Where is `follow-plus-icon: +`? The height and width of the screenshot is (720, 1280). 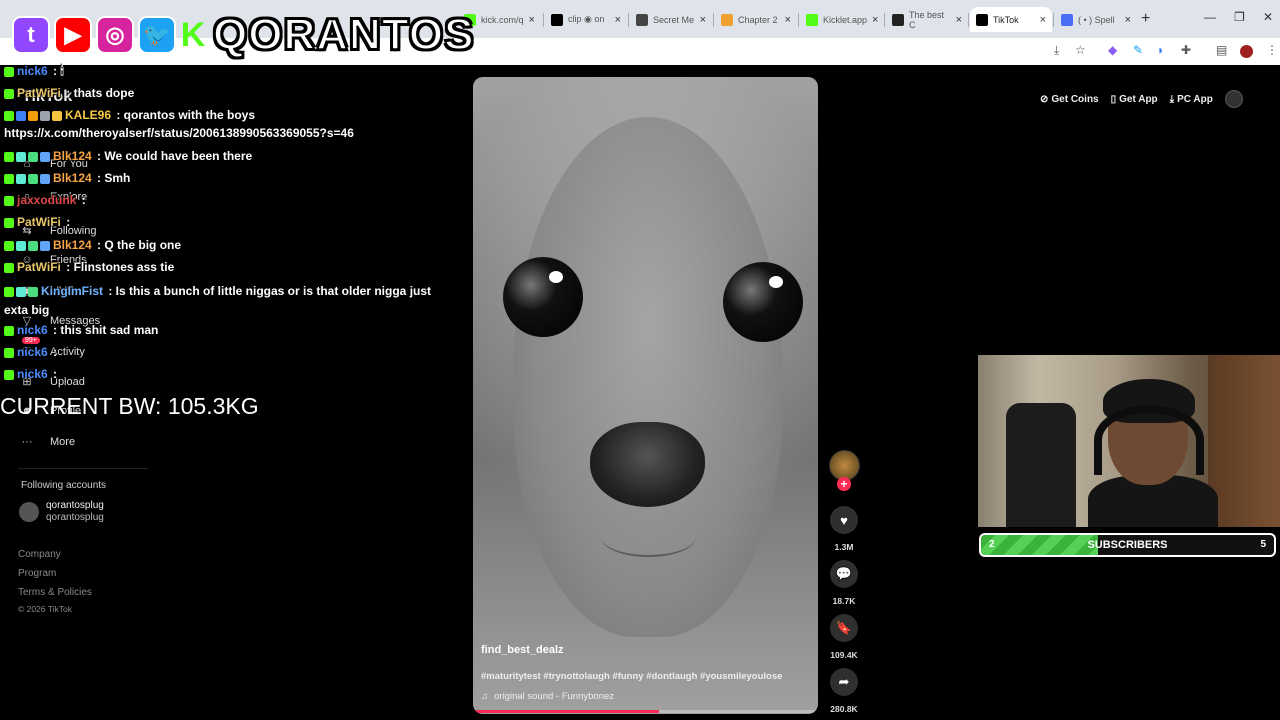
follow-plus-icon: + is located at coordinates (844, 484).